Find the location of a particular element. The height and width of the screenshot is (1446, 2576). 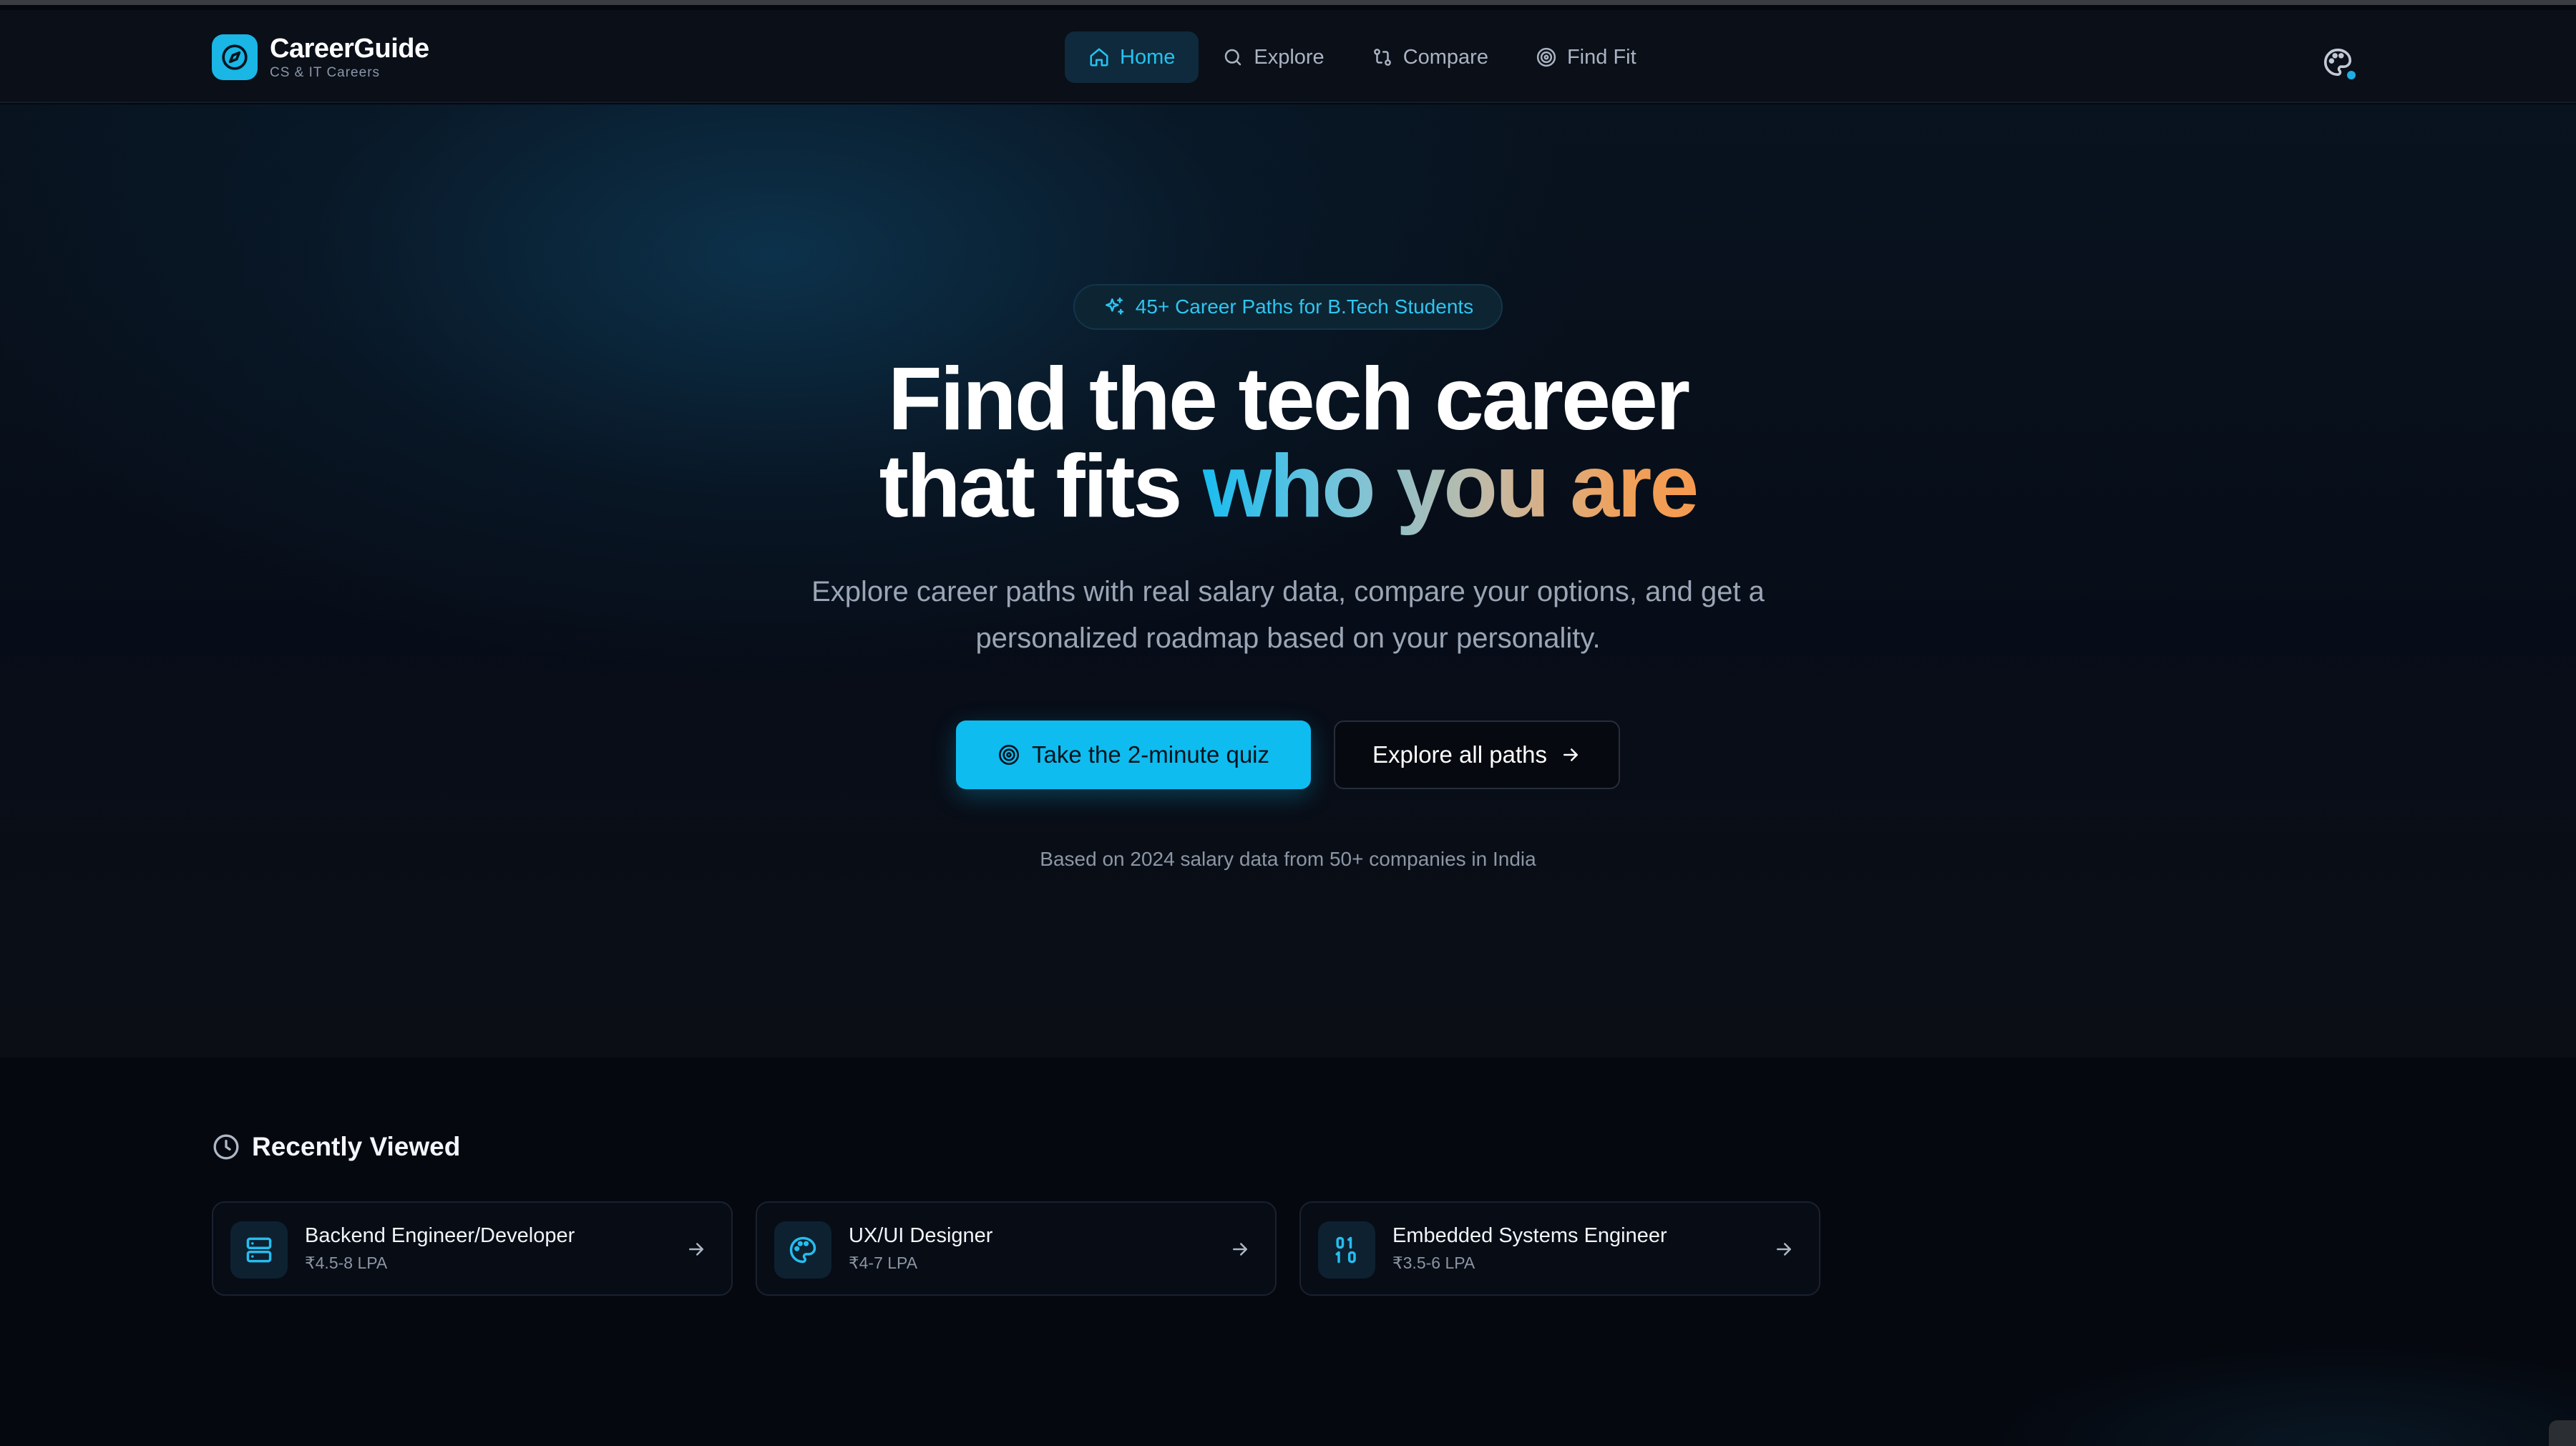

headline-line-2-gradient: who you are is located at coordinates (1450, 486).